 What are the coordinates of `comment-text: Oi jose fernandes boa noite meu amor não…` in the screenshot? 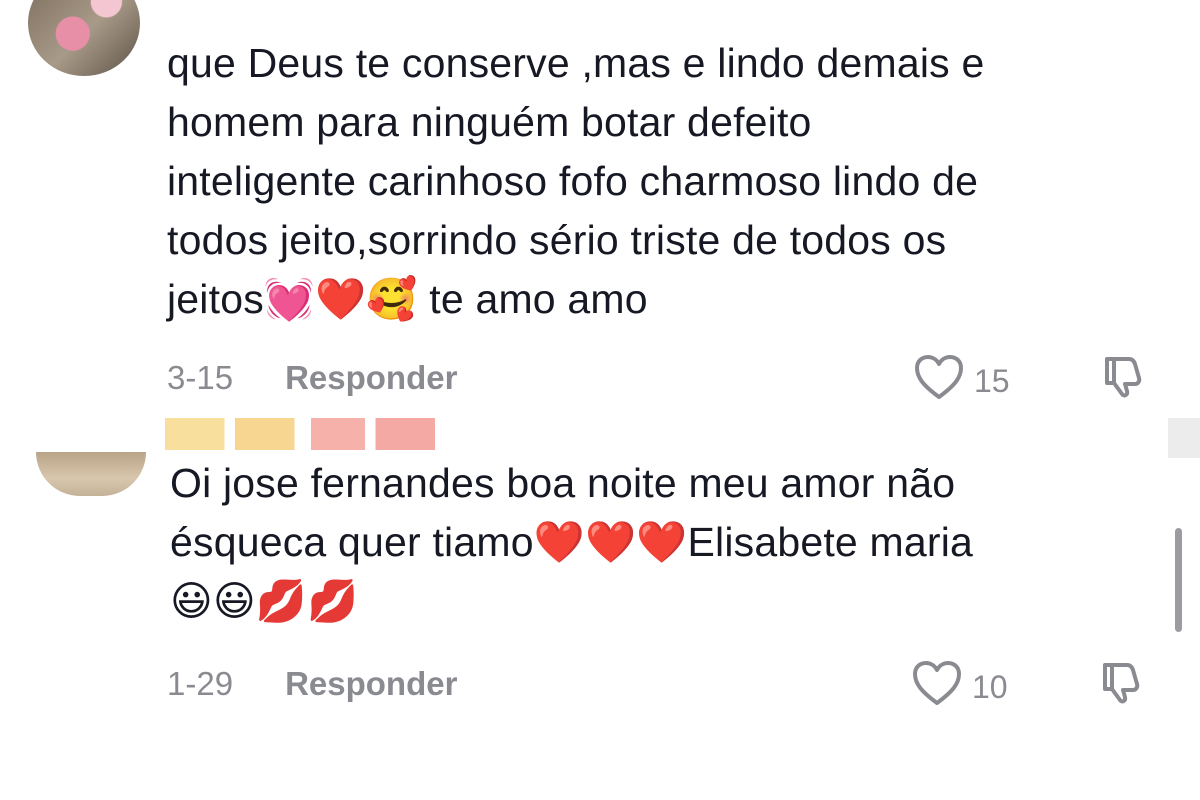 It's located at (572, 542).